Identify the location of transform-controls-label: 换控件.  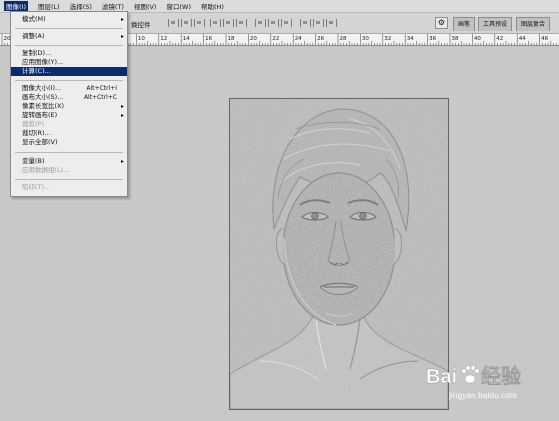
(141, 24).